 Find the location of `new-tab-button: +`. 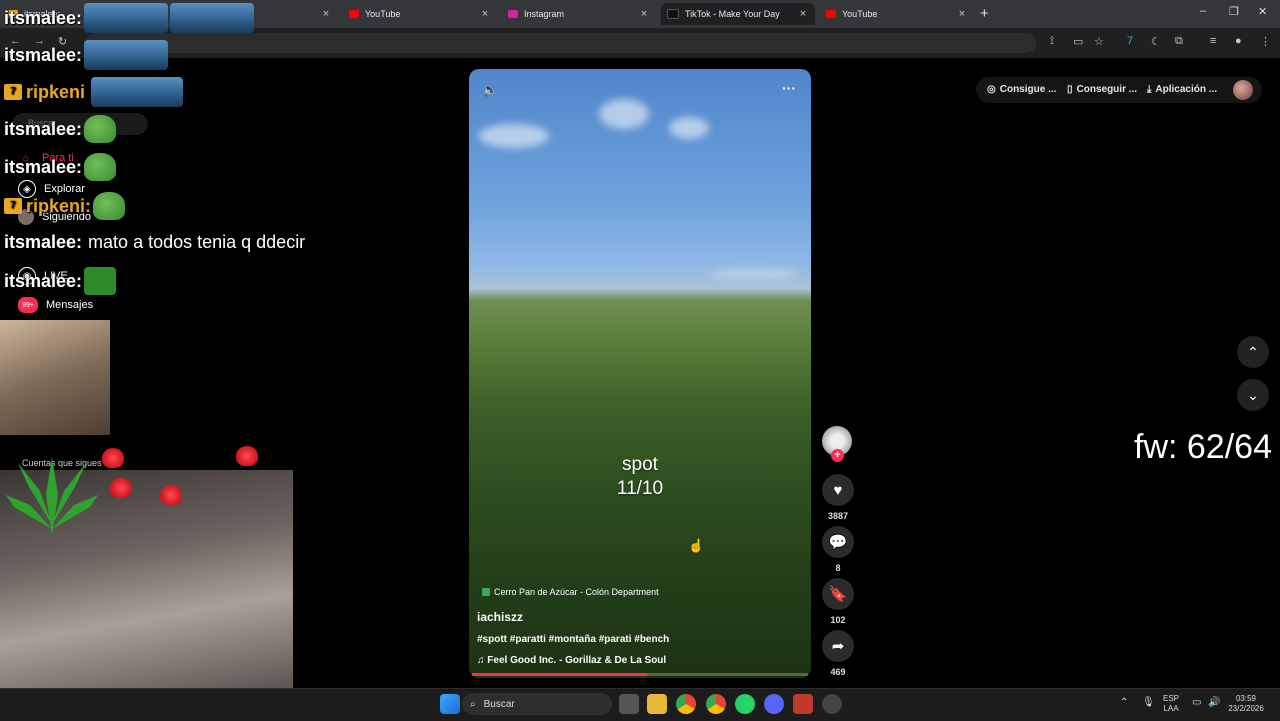

new-tab-button: + is located at coordinates (984, 13).